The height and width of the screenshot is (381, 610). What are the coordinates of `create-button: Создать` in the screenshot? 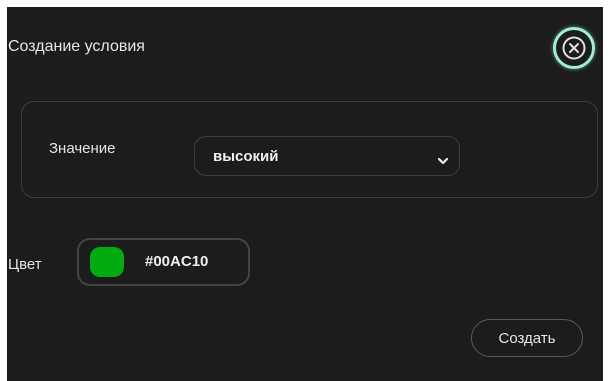 It's located at (527, 338).